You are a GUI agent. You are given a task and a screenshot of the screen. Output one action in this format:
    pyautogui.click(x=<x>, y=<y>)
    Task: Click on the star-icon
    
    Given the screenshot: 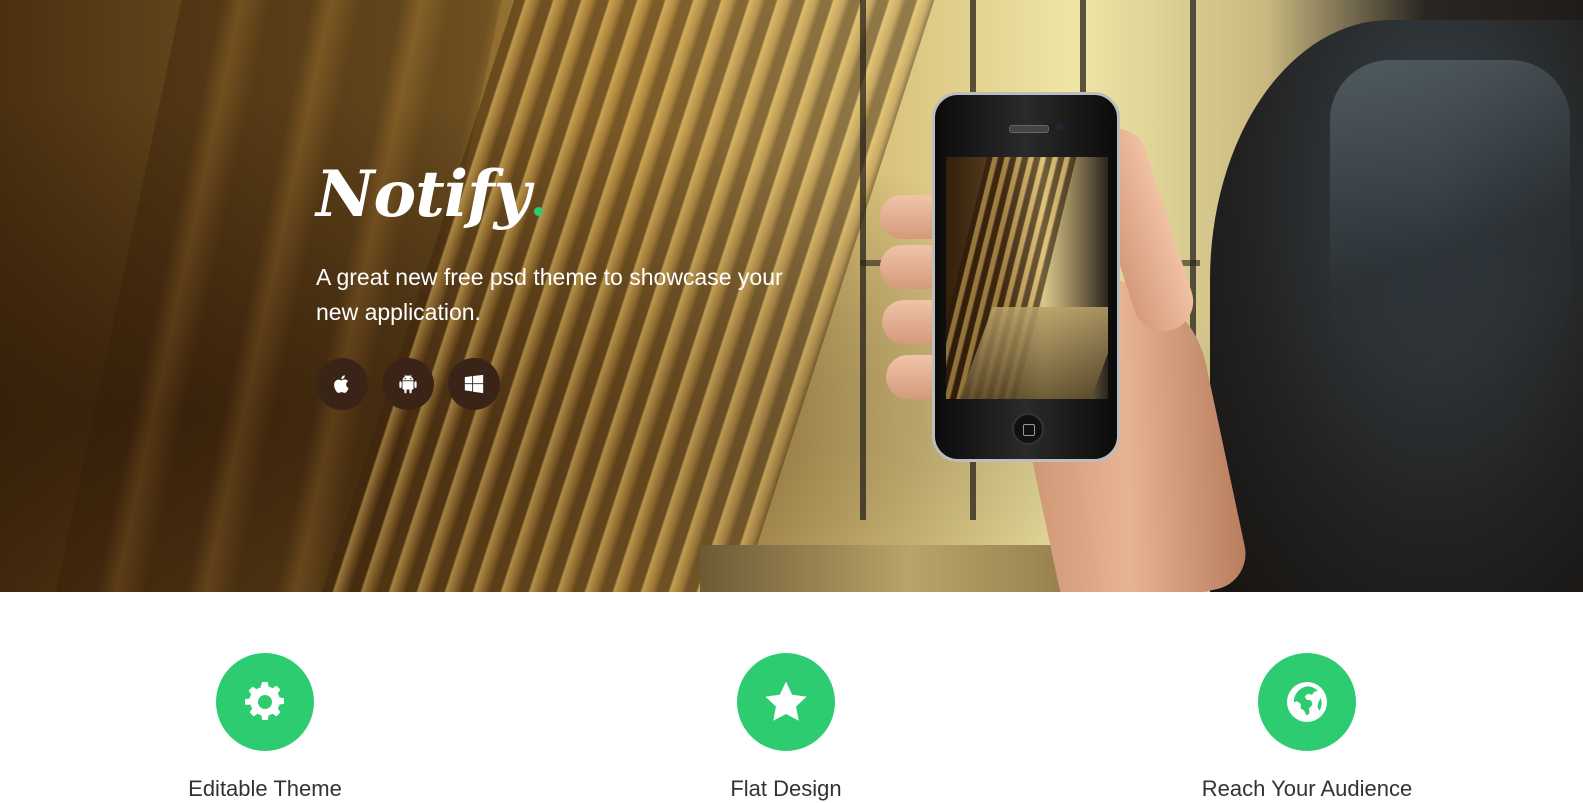 What is the action you would take?
    pyautogui.click(x=786, y=701)
    